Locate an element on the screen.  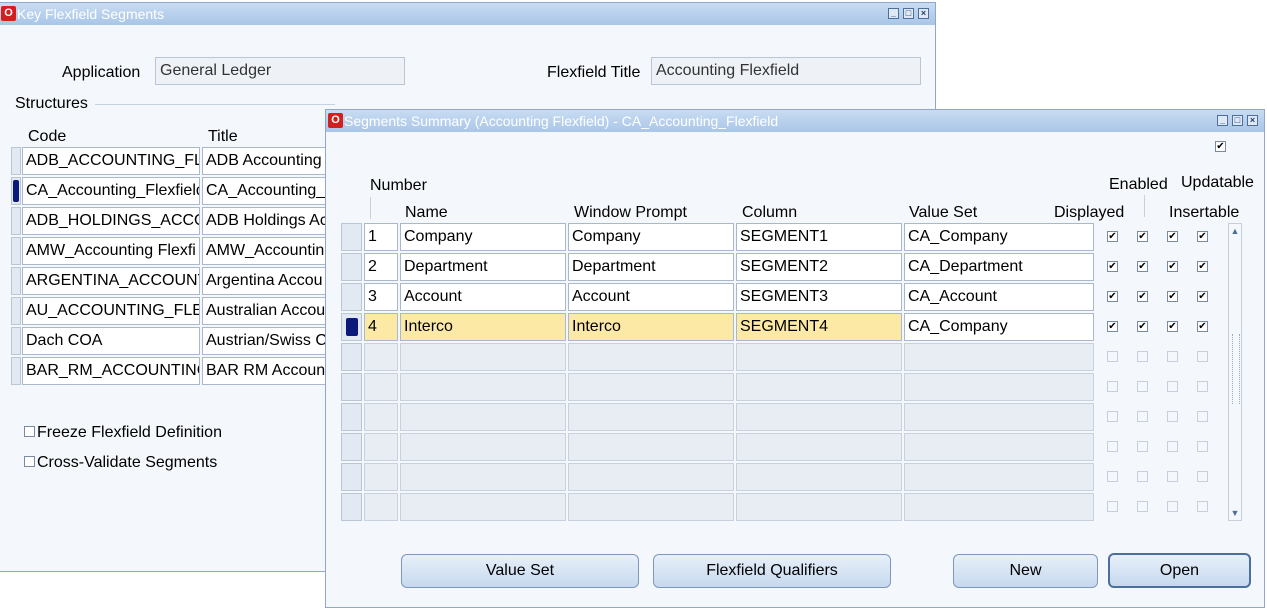
structure-code-cell: BAR_RM_ACCOUNTING is located at coordinates (111, 371).